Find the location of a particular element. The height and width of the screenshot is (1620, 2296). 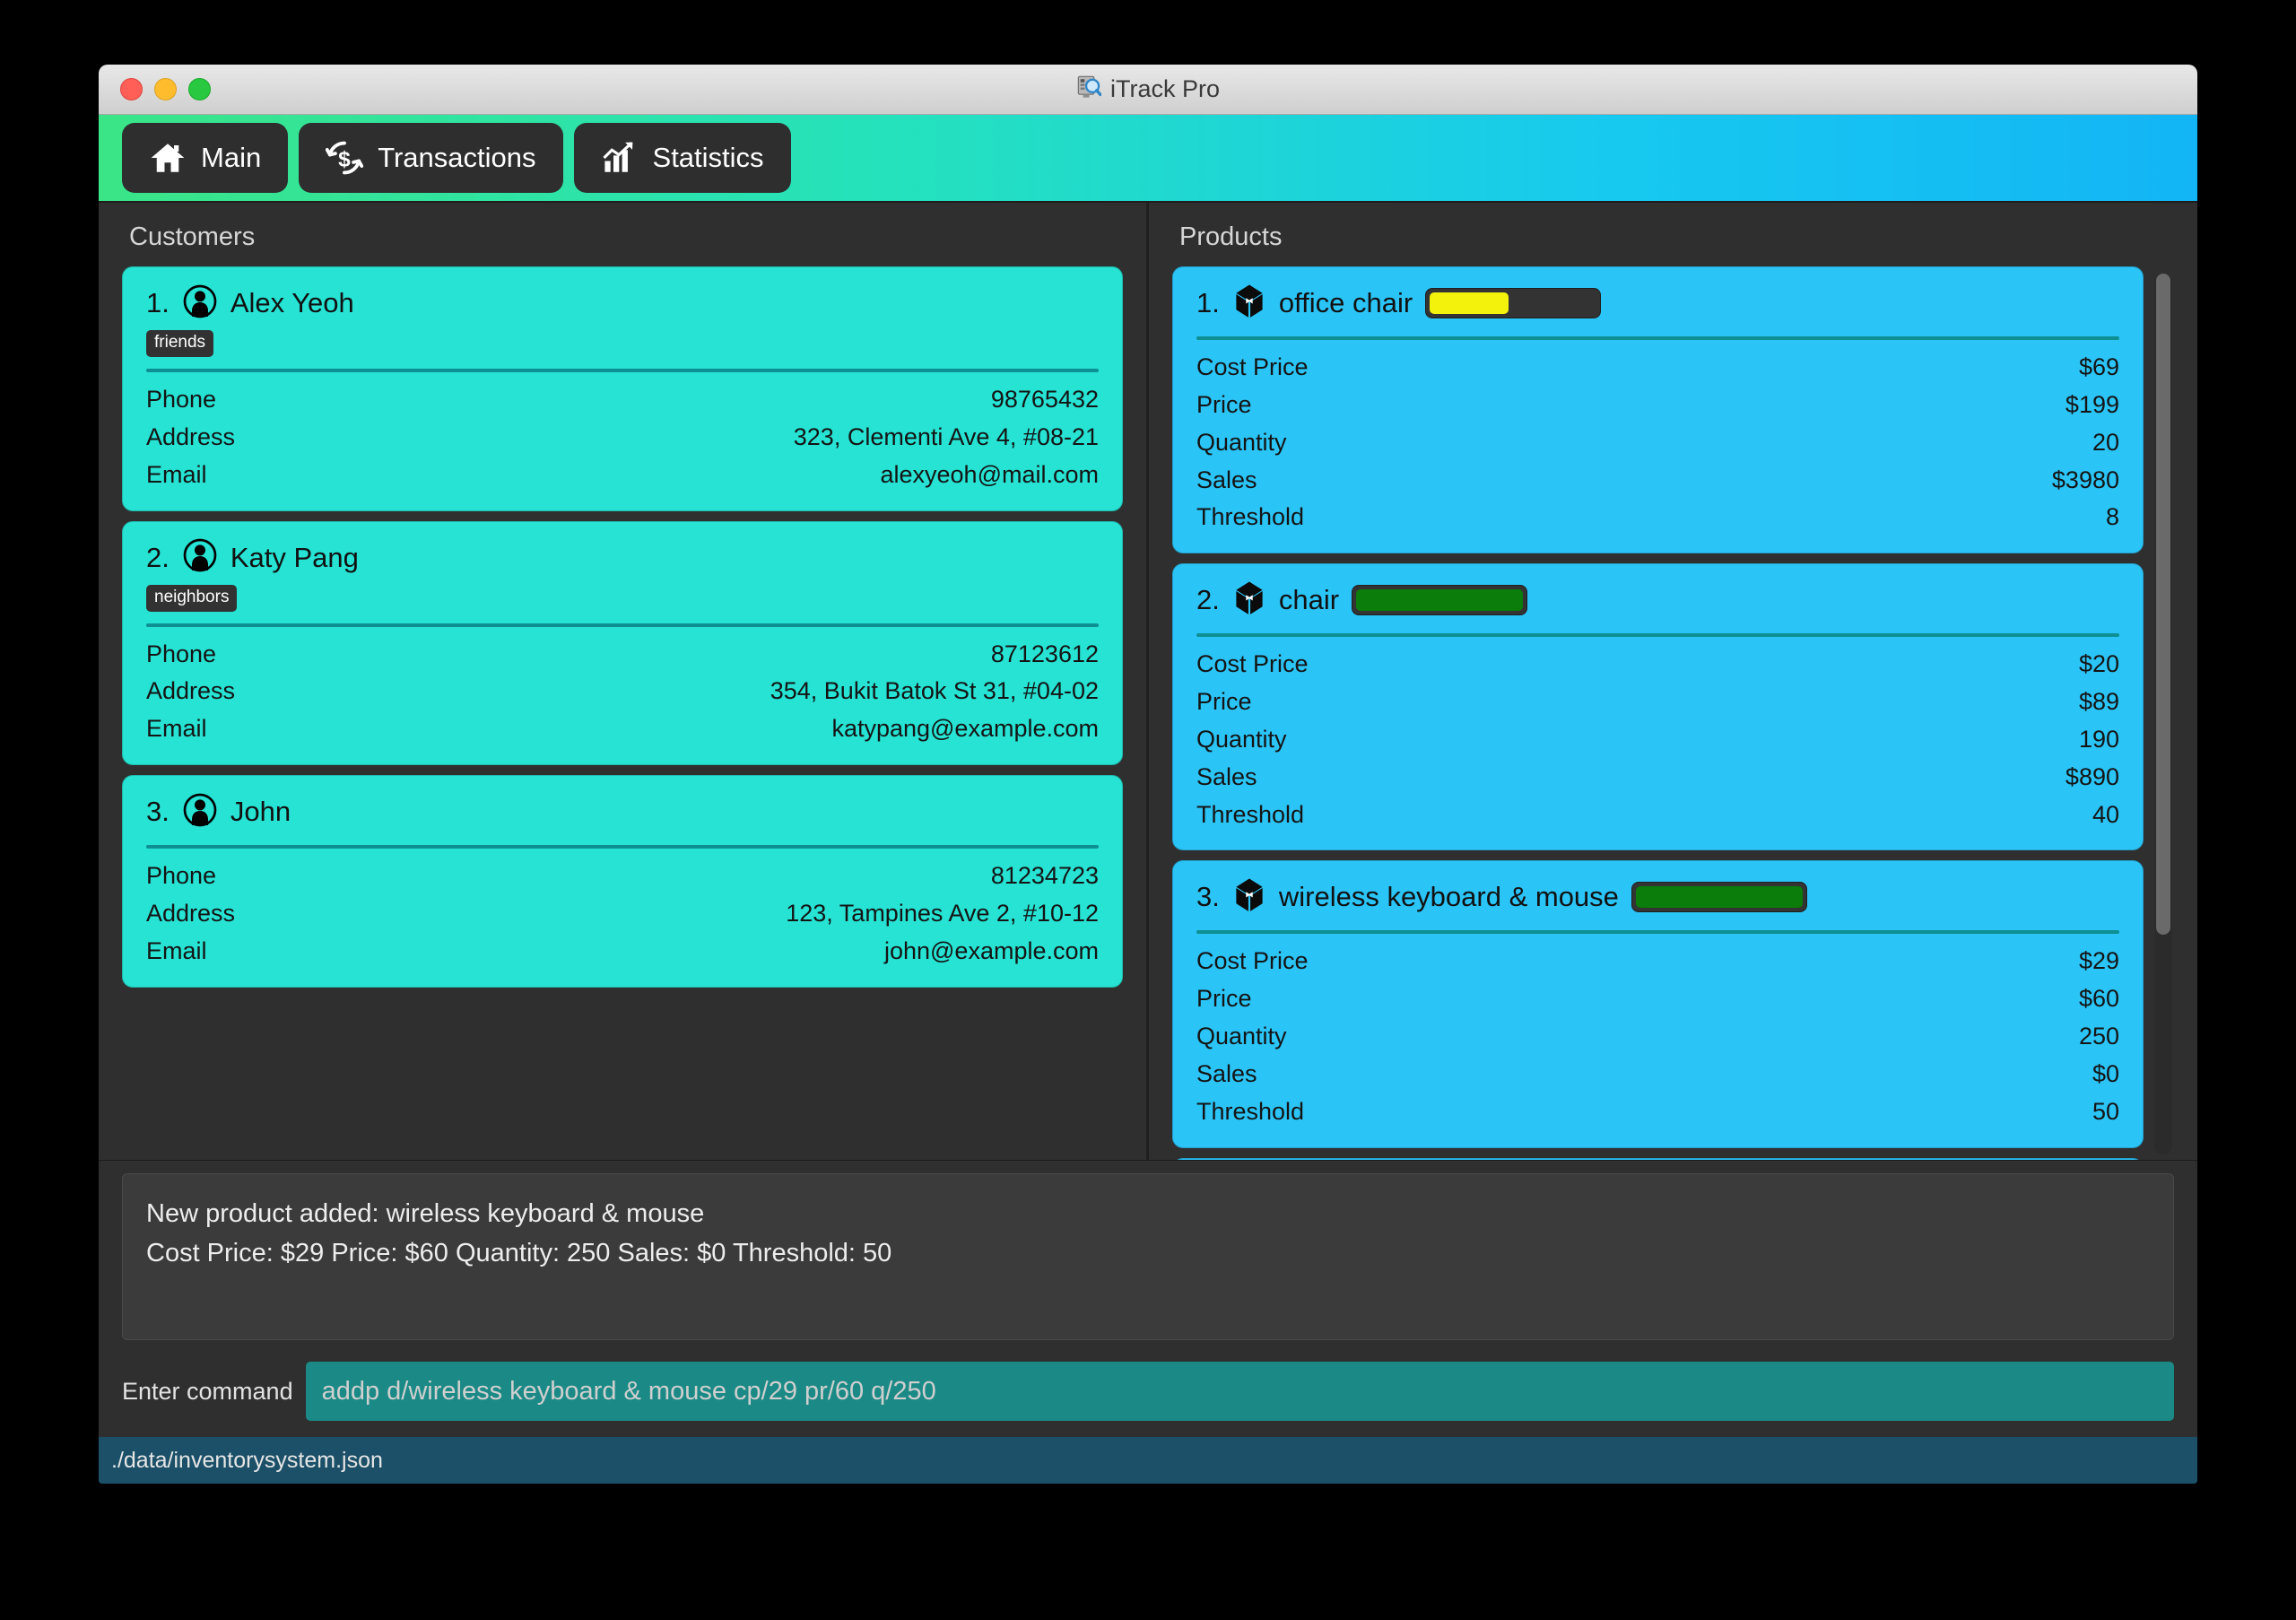

customer-field-value: 87123612 is located at coordinates (1044, 654).